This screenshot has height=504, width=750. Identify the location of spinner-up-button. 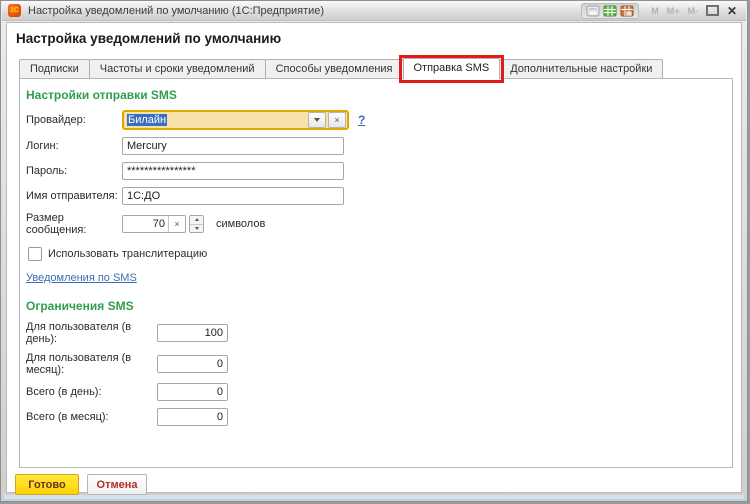
(196, 220).